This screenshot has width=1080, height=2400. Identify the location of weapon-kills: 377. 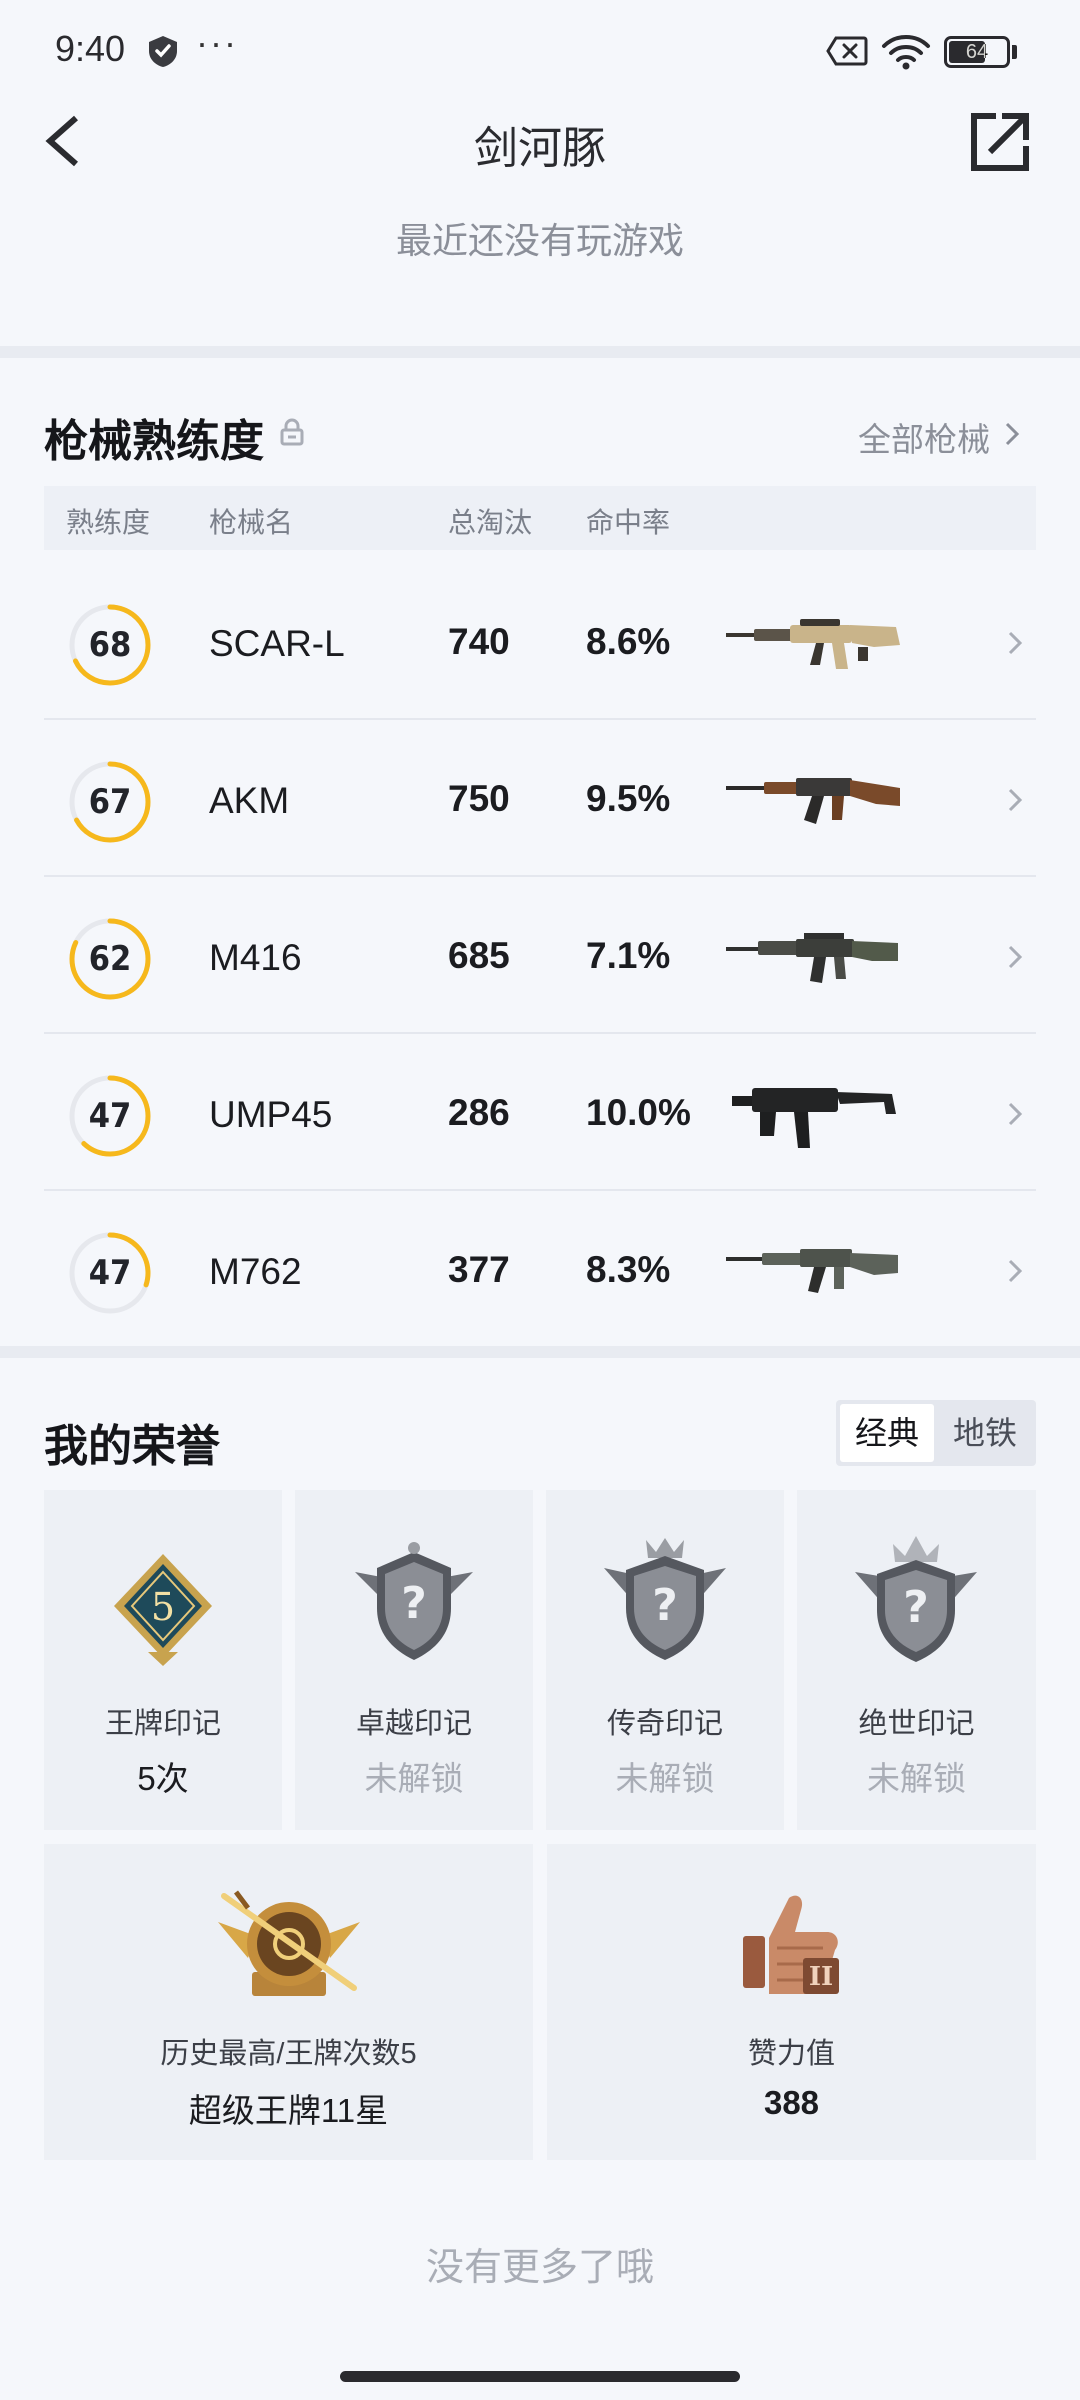
(479, 1269).